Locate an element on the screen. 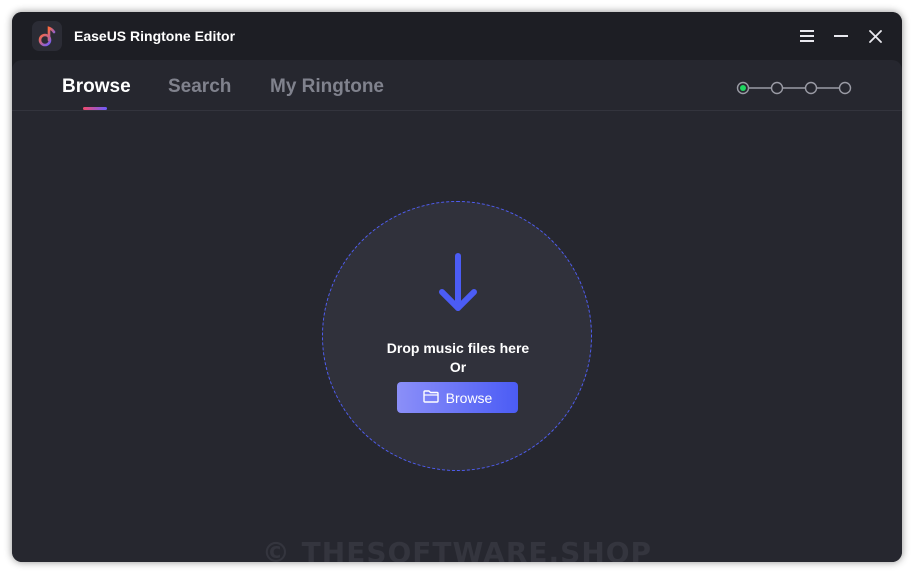 Image resolution: width=914 pixels, height=574 pixels. browse-button: Browse is located at coordinates (457, 397).